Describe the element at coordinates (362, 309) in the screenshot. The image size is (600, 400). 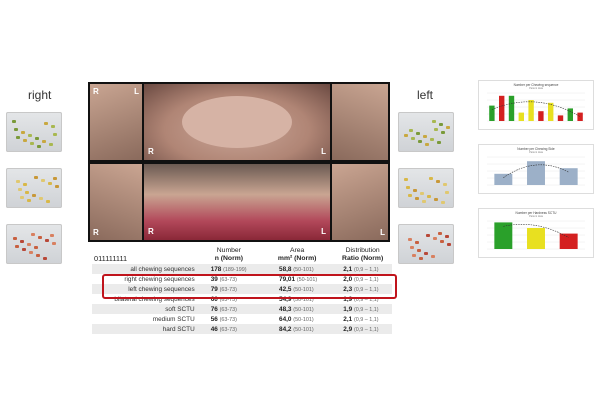
I see `ratio-cell: 1,9 (0,9 – 1,1)` at that location.